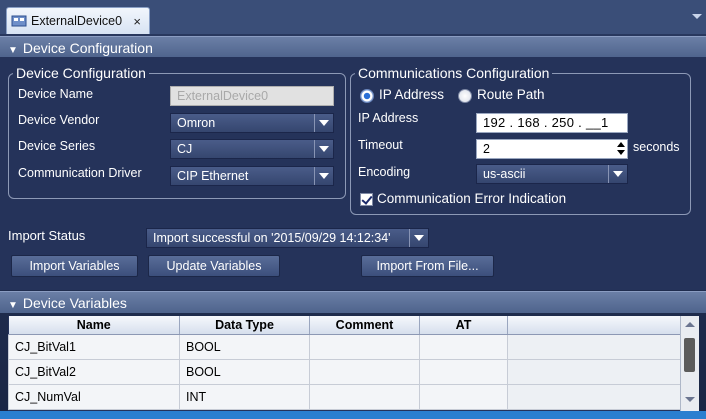 The height and width of the screenshot is (419, 706). Describe the element at coordinates (74, 266) in the screenshot. I see `import-variables-button: Import Variables` at that location.